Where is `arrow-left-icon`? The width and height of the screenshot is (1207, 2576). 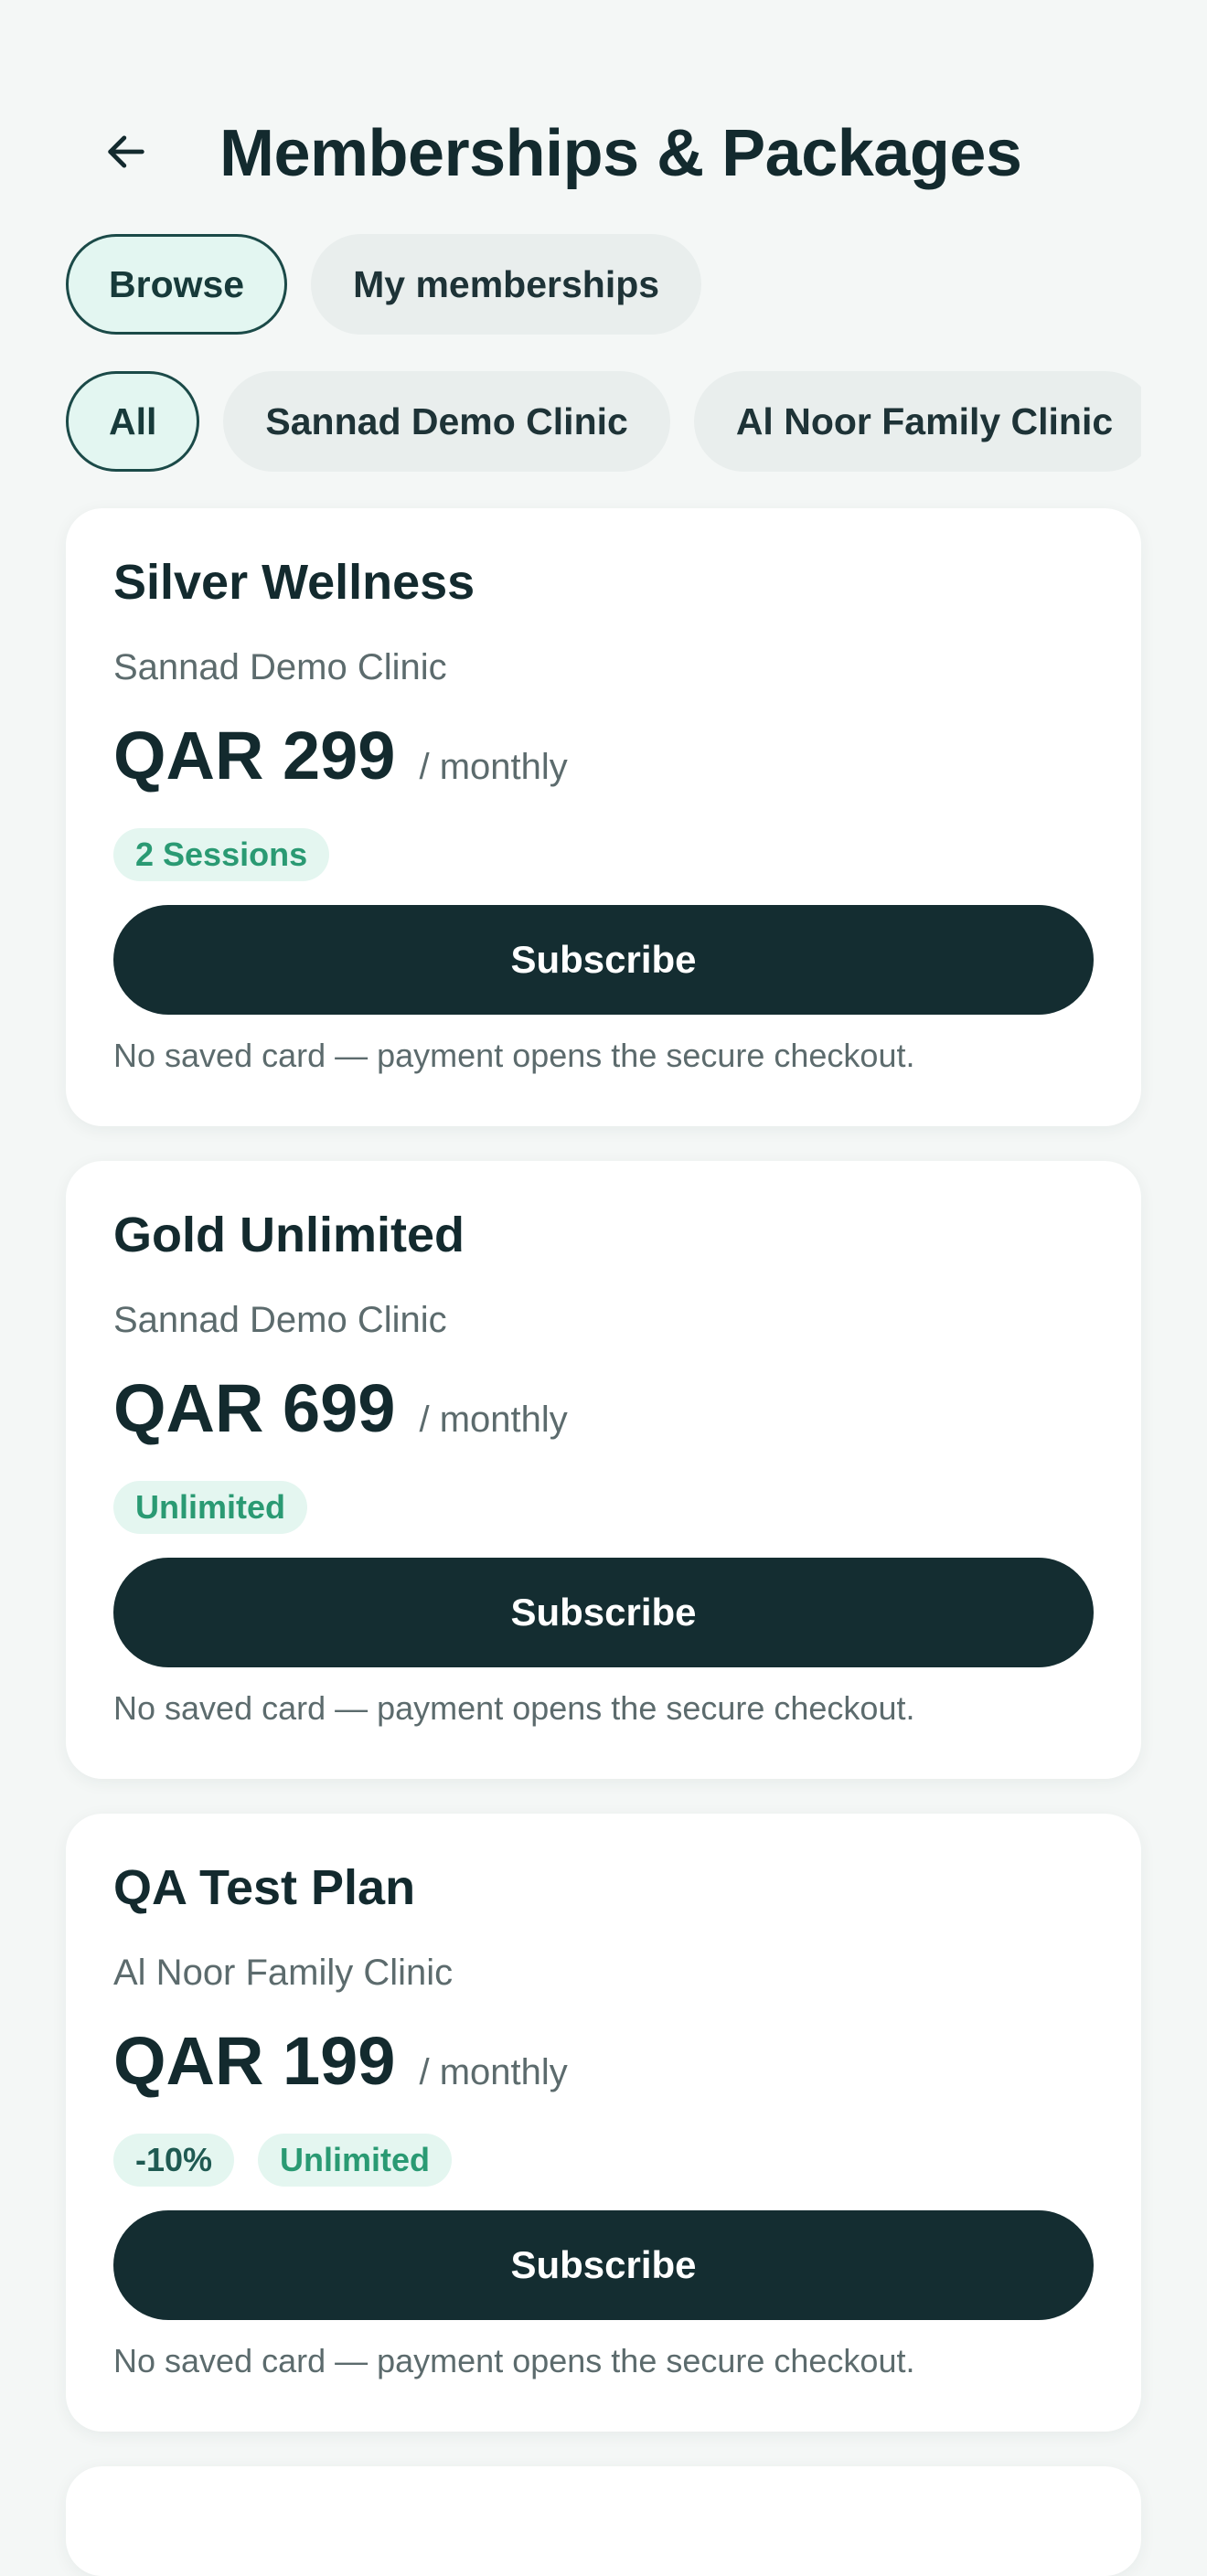
arrow-left-icon is located at coordinates (126, 151).